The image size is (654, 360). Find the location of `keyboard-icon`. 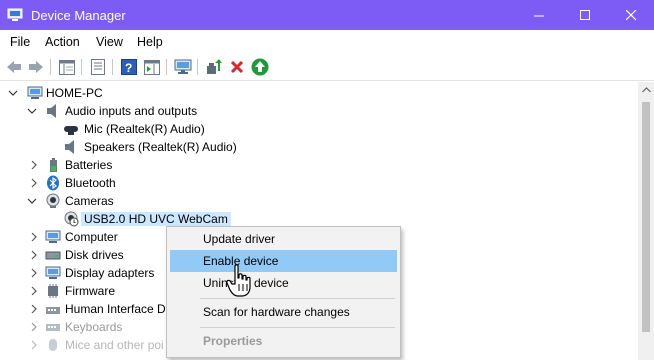

keyboard-icon is located at coordinates (53, 327).